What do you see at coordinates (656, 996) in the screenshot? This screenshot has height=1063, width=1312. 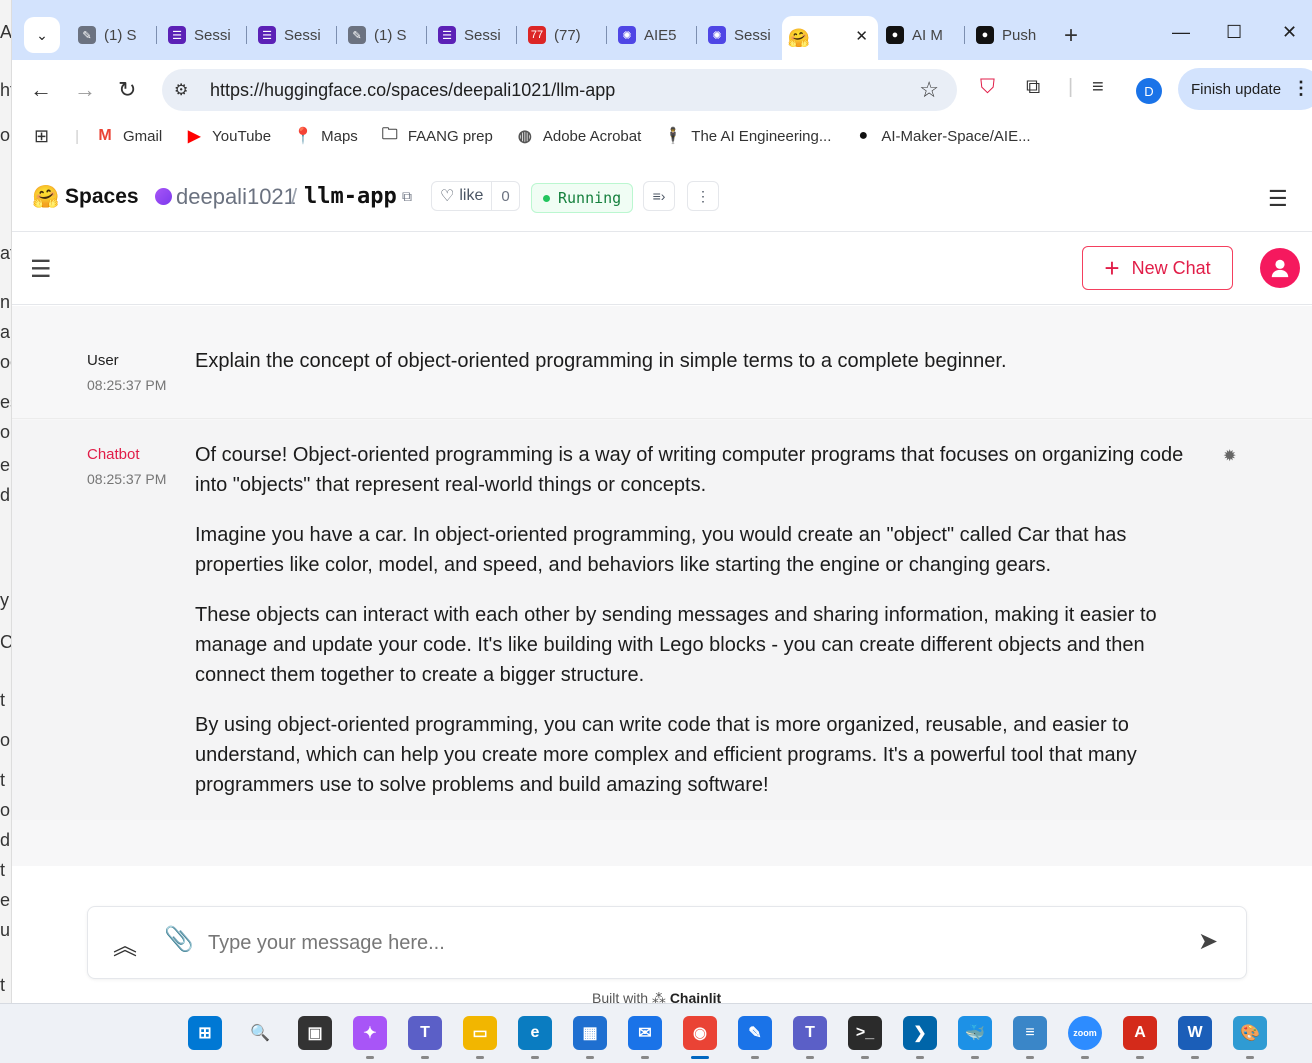 I see `built-with-footer: Built with ⁂ Chainlit` at bounding box center [656, 996].